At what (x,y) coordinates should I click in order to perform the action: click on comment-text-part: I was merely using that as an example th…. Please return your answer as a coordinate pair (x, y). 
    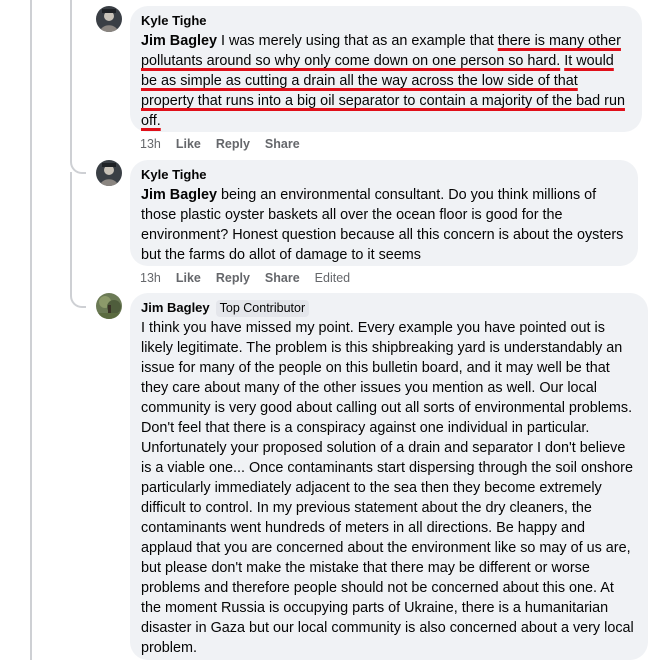
    Looking at the image, I should click on (357, 41).